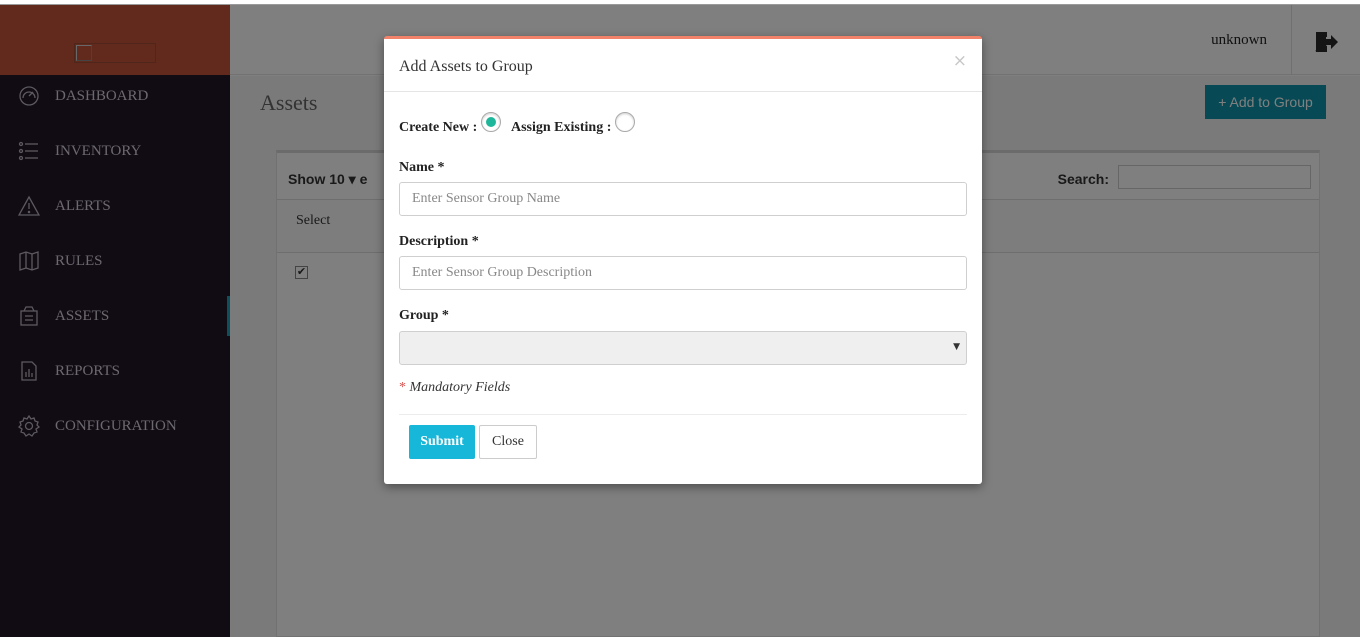 The image size is (1360, 637). I want to click on group-select: ▼, so click(683, 348).